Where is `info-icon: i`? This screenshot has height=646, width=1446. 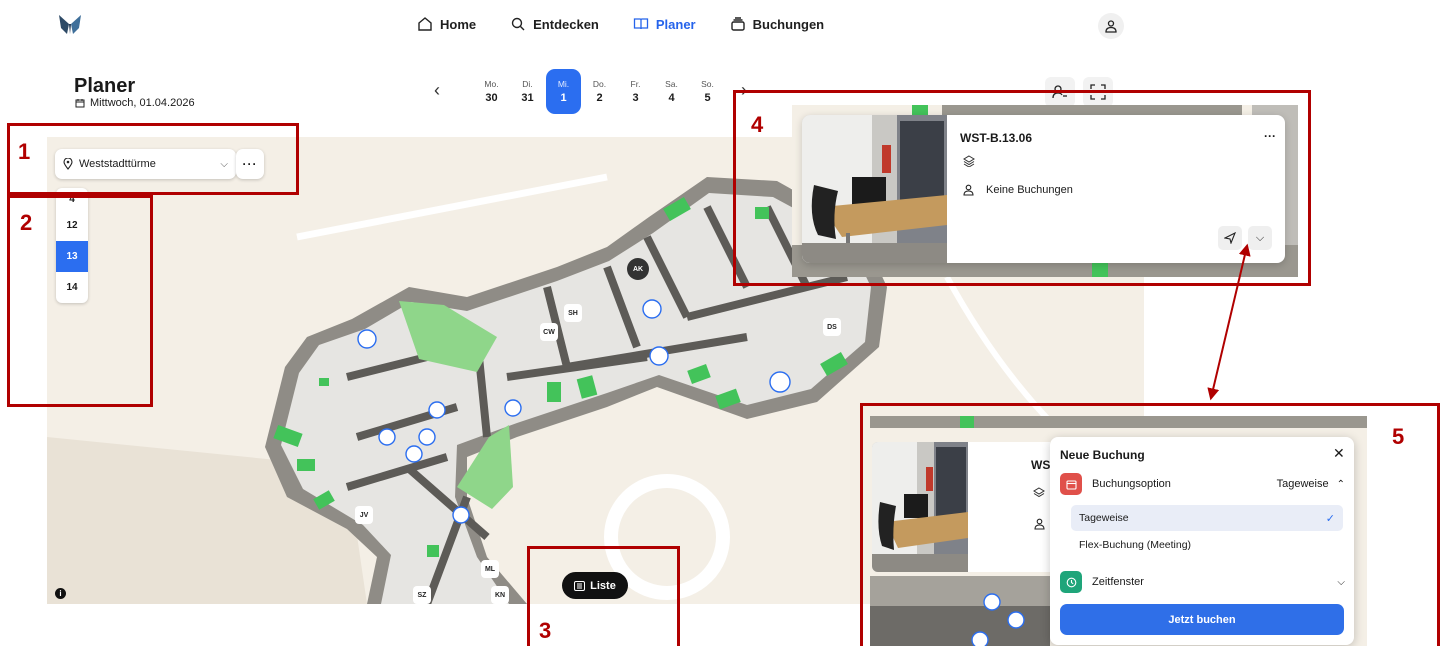
info-icon: i is located at coordinates (60, 593).